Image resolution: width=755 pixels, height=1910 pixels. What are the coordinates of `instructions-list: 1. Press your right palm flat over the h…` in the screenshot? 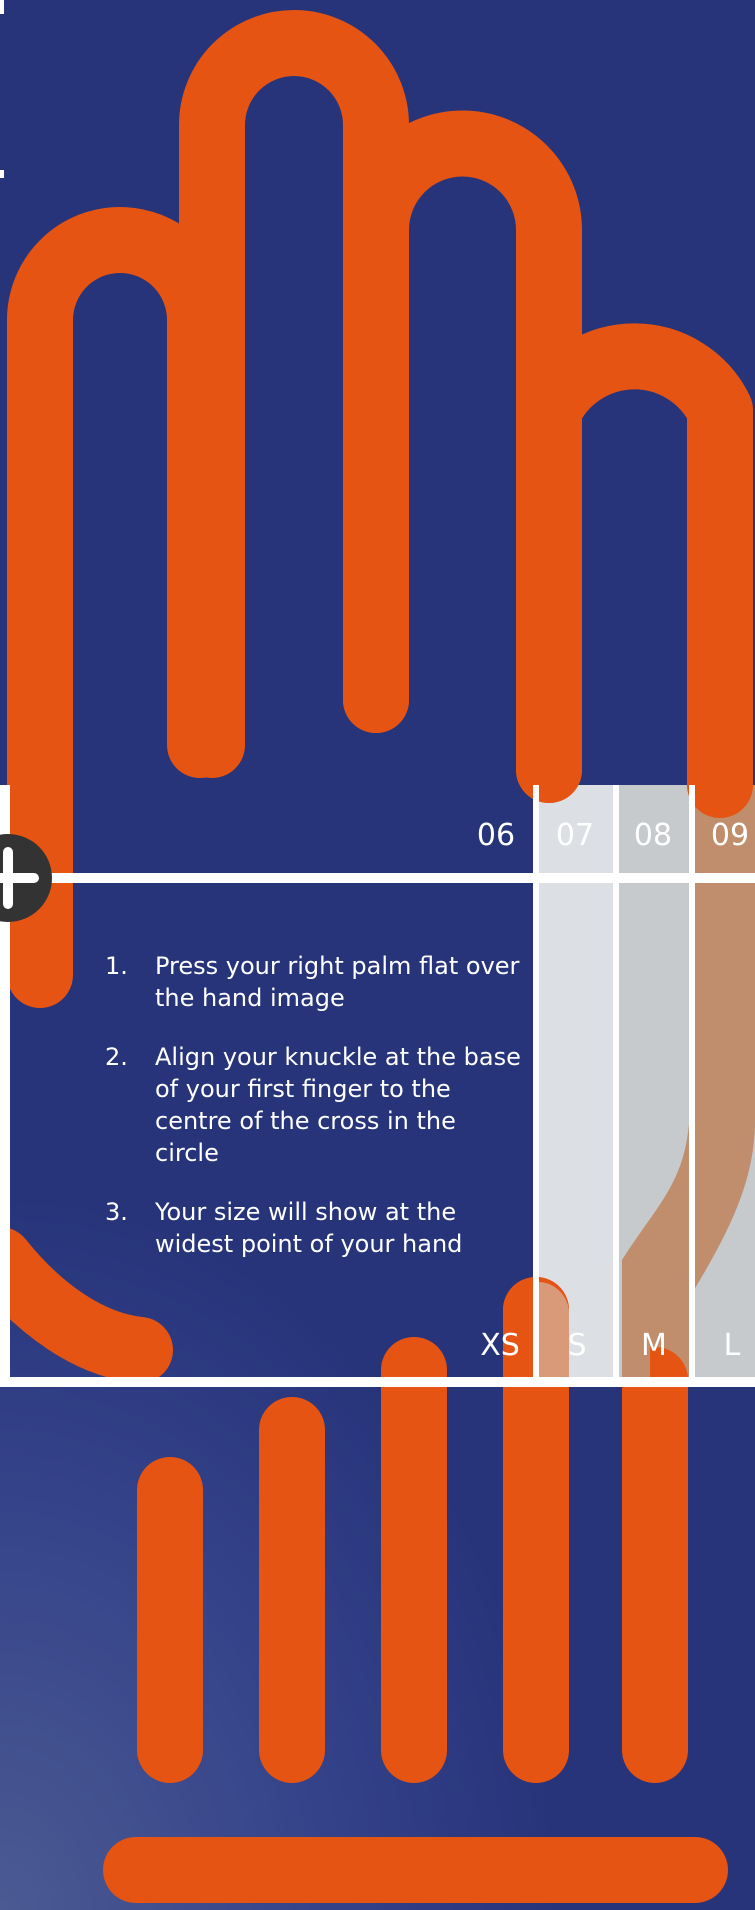 It's located at (315, 1118).